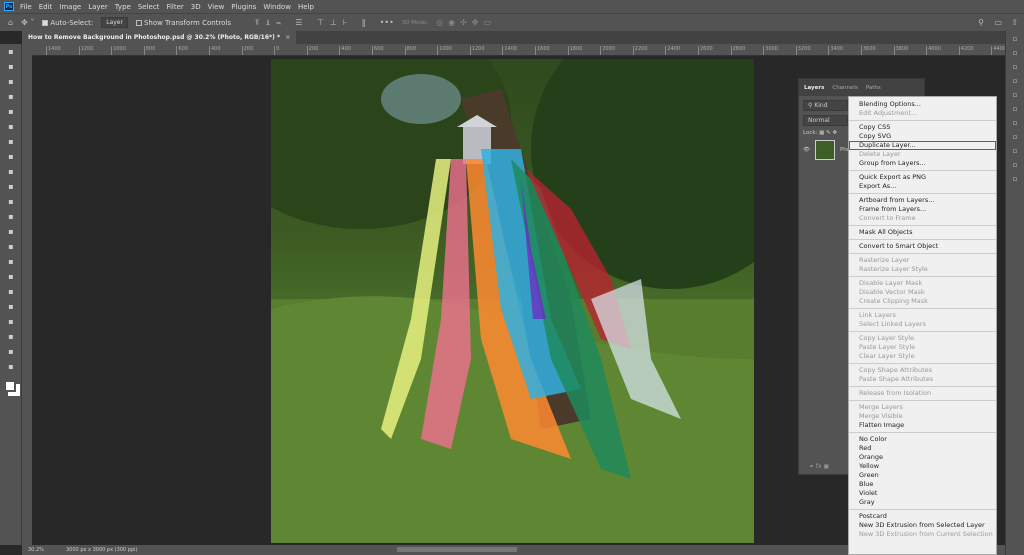  Describe the element at coordinates (1015, 139) in the screenshot. I see `3d-panel-icon: ▫` at that location.